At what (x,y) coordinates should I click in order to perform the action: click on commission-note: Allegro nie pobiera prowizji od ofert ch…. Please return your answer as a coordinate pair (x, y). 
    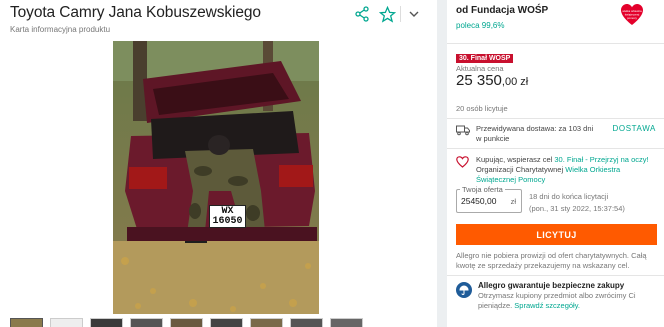
    Looking at the image, I should click on (551, 260).